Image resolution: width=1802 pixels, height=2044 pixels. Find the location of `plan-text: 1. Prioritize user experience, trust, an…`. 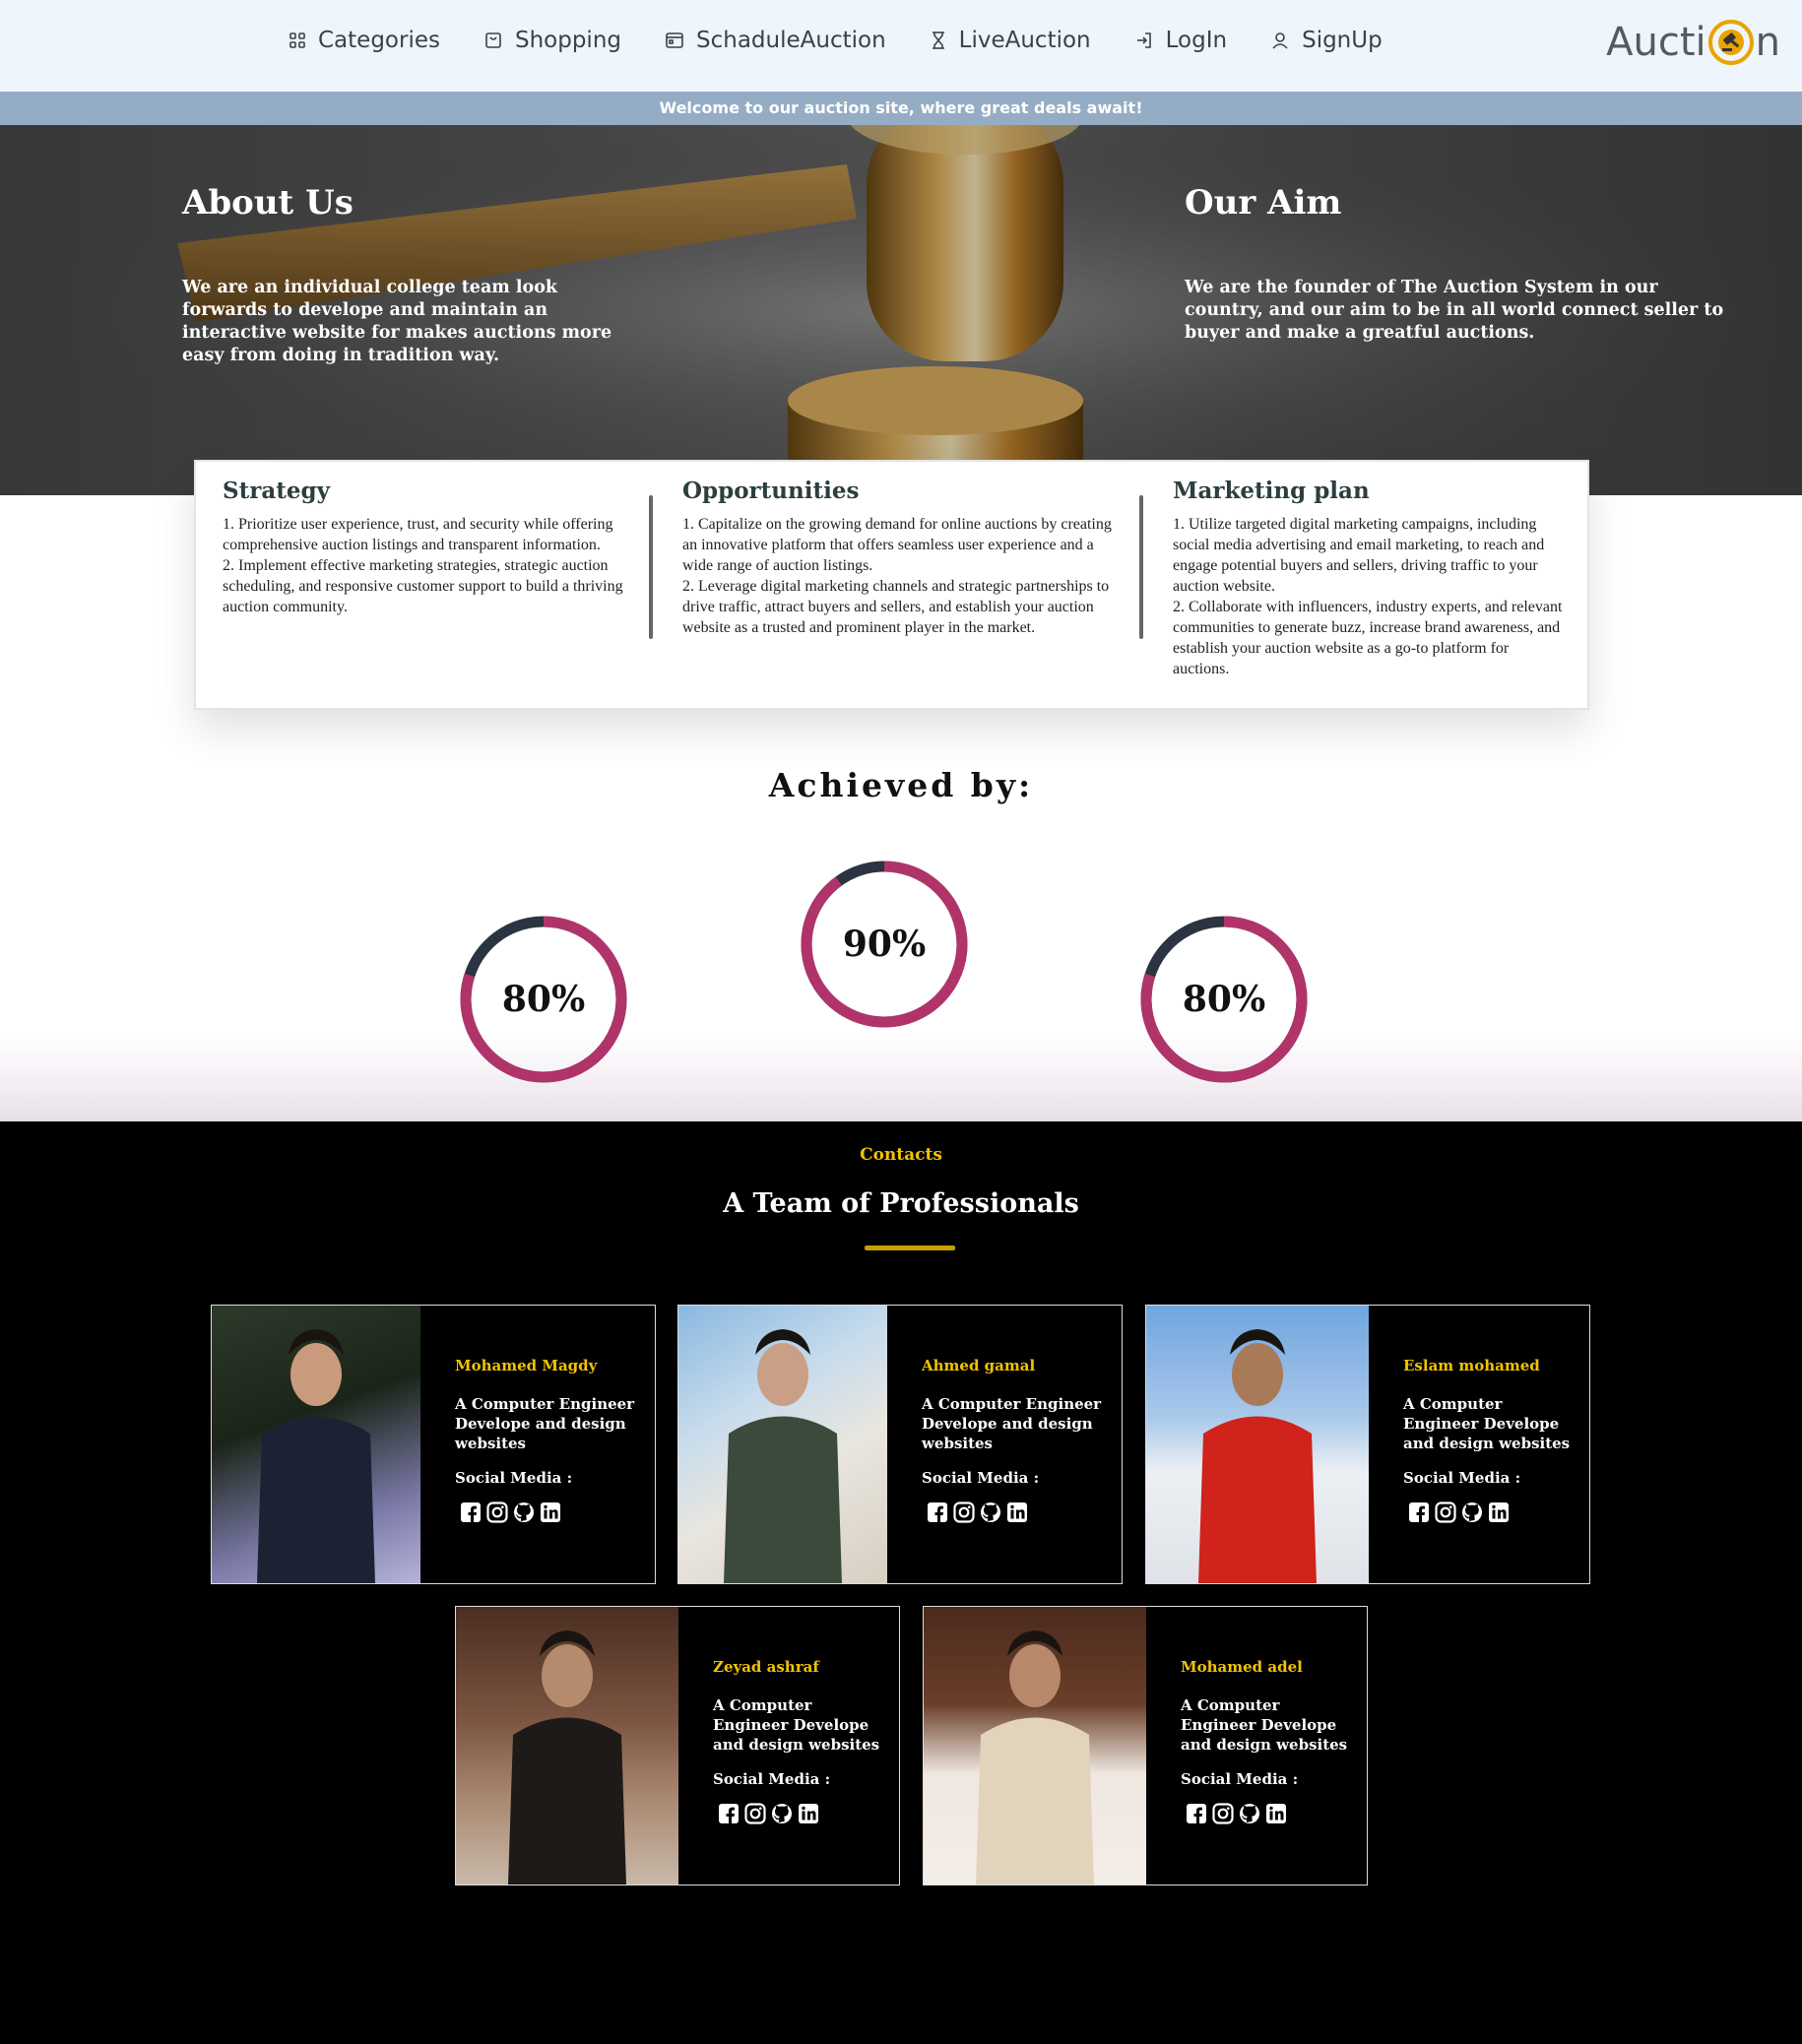

plan-text: 1. Prioritize user experience, trust, an… is located at coordinates (423, 565).